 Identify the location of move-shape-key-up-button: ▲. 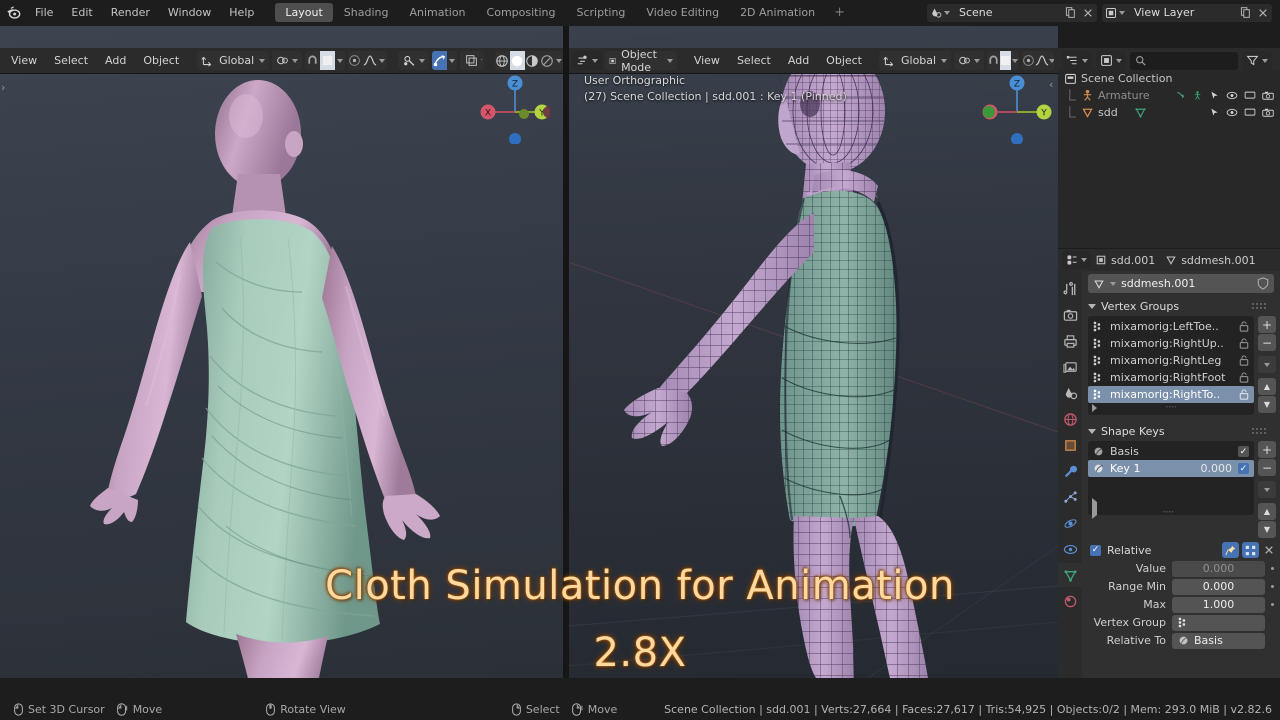
(1267, 511).